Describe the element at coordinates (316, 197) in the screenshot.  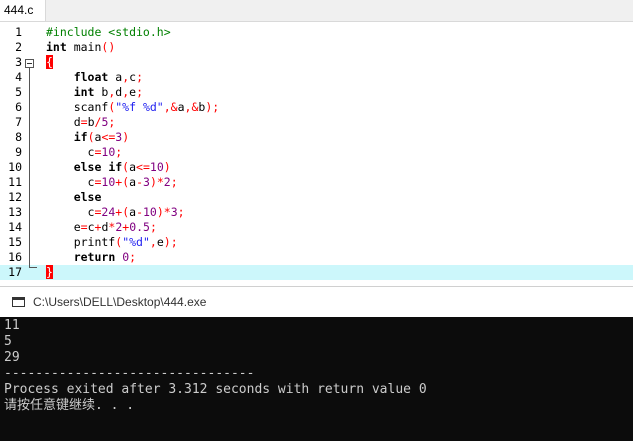
I see `code-line: 12 else` at that location.